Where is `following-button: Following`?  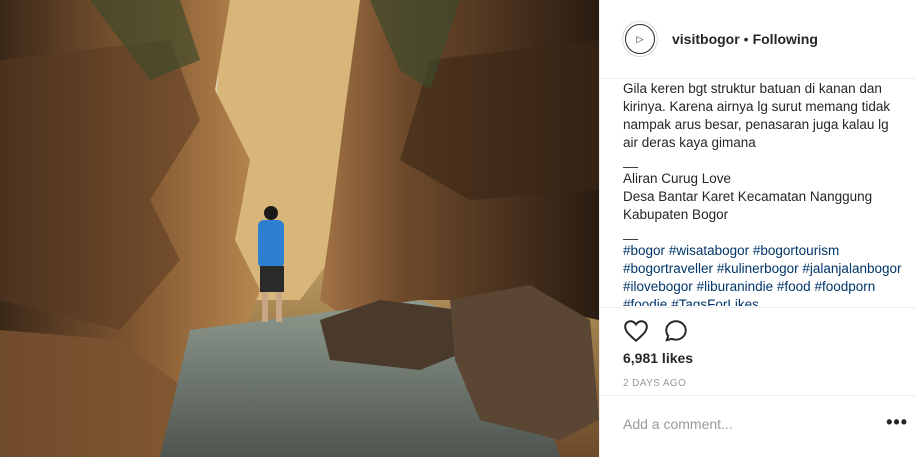 following-button: Following is located at coordinates (785, 39).